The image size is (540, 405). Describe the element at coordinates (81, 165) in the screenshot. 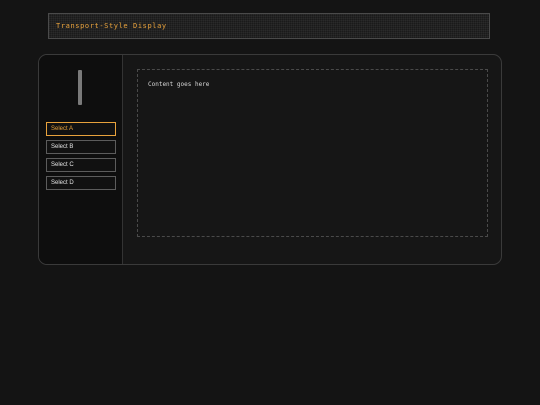

I see `select-c-button: Select C` at that location.